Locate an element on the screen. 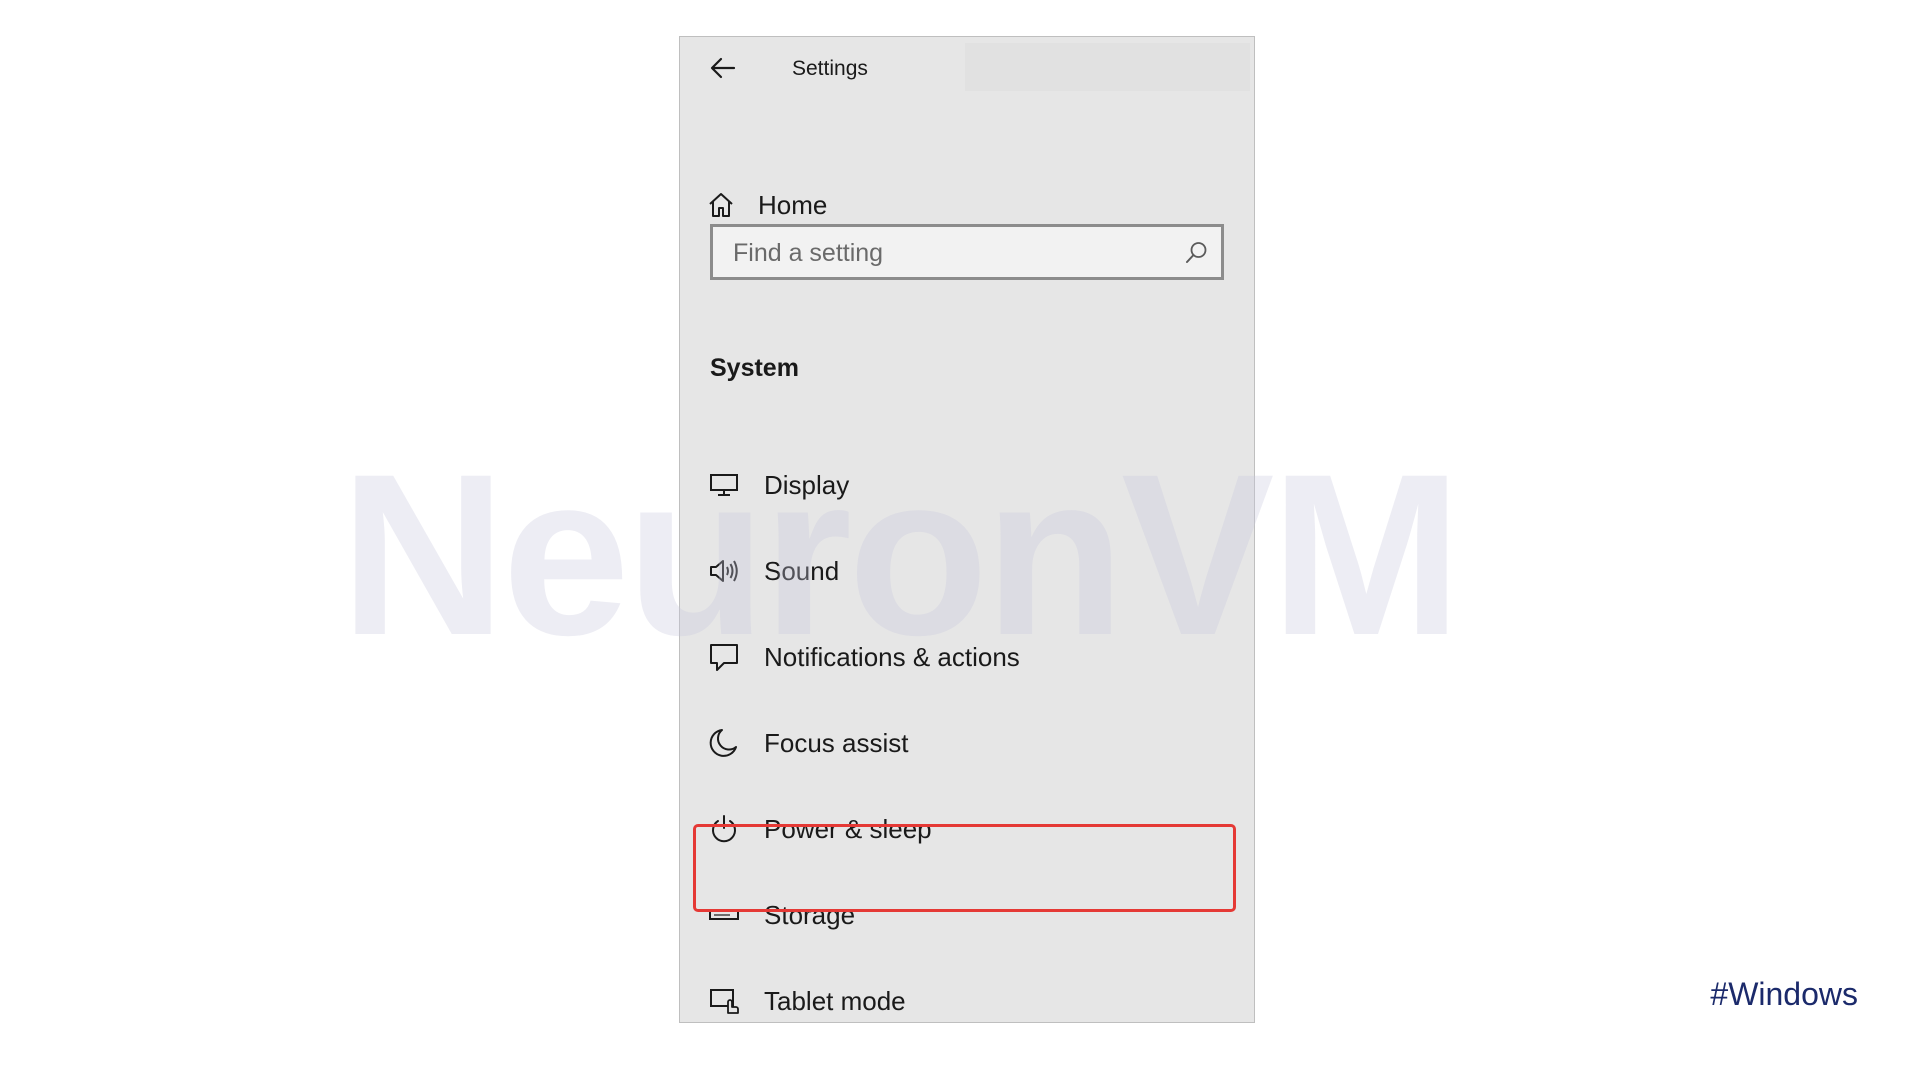 The width and height of the screenshot is (1920, 1080). sidebar-item-tablet-mode: Tablet mode is located at coordinates (967, 1001).